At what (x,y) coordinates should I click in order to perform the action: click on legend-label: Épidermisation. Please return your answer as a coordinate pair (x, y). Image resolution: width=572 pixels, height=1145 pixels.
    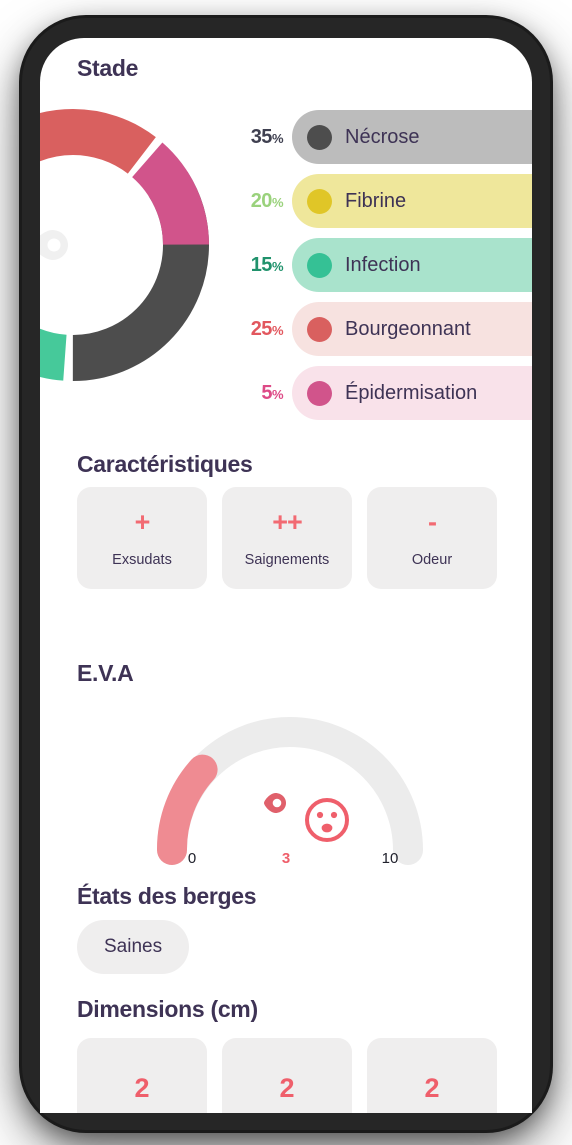
    Looking at the image, I should click on (411, 392).